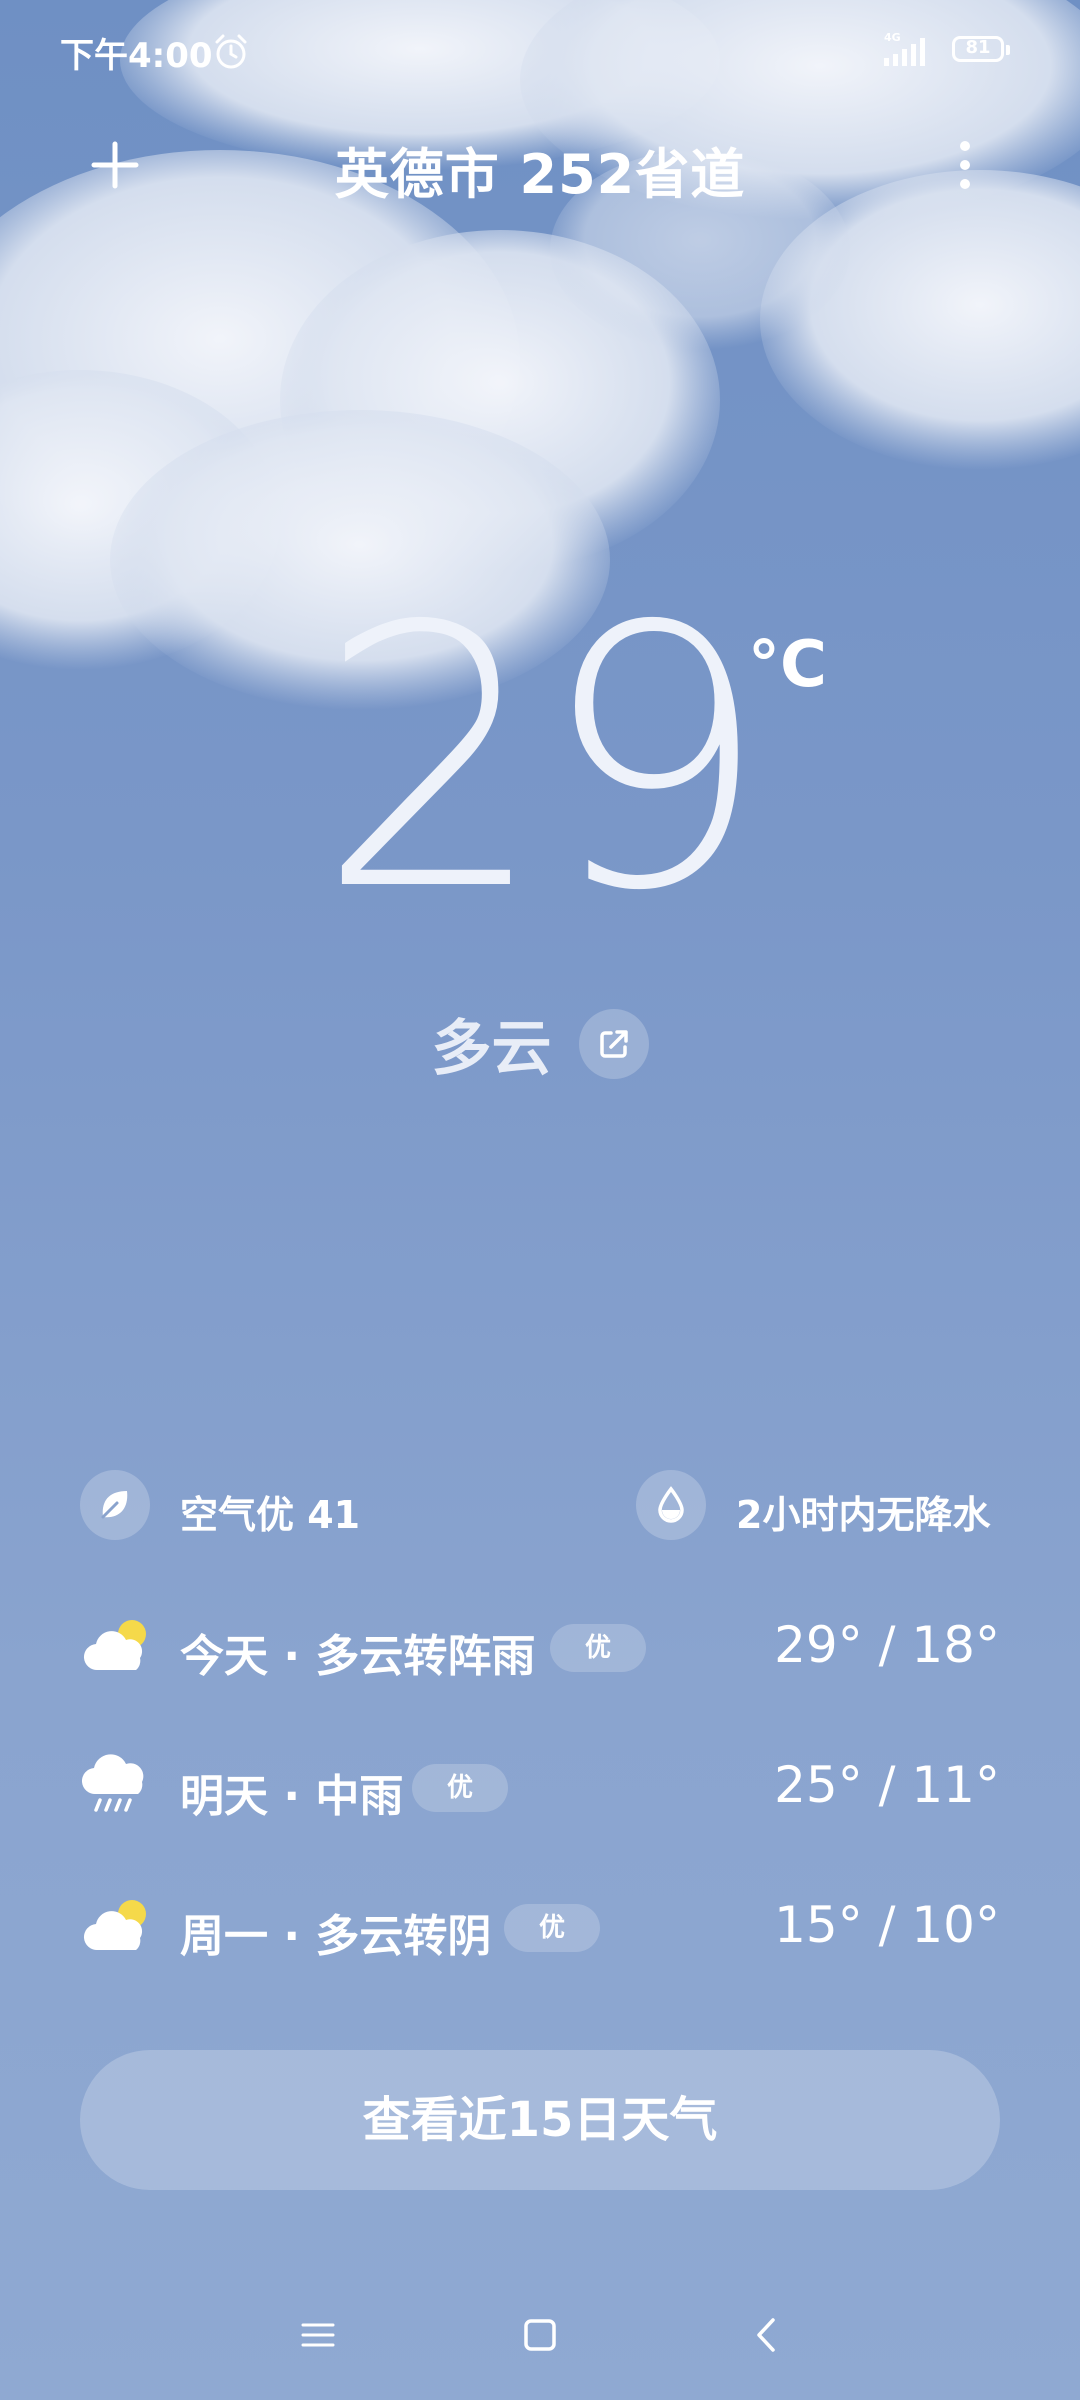 The width and height of the screenshot is (1080, 2400). Describe the element at coordinates (270, 1515) in the screenshot. I see `air-quality-text: 空气优 41` at that location.